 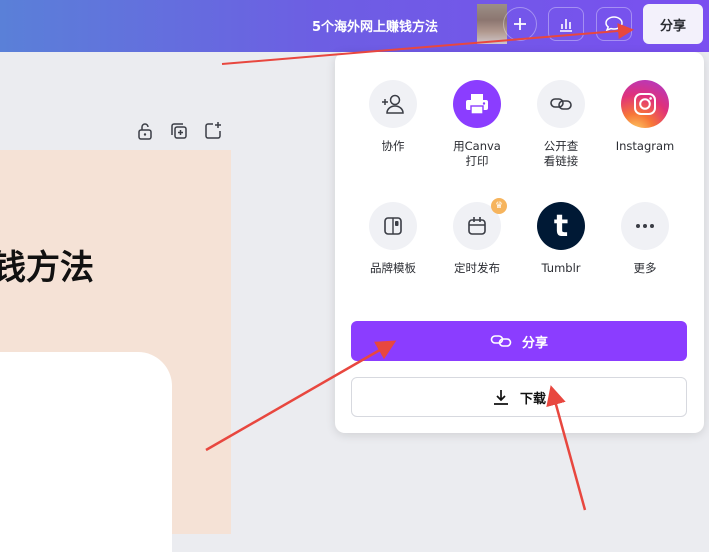 I want to click on option-label: 公开查 看链接, so click(x=561, y=153).